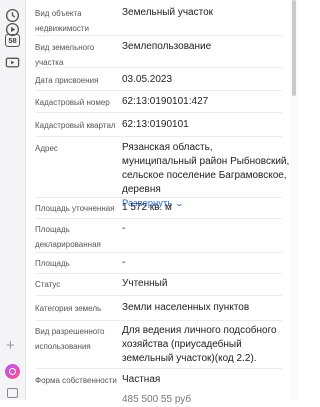 Image resolution: width=320 pixels, height=407 pixels. Describe the element at coordinates (70, 339) in the screenshot. I see `detail-label: Вид разрешенного использования` at that location.